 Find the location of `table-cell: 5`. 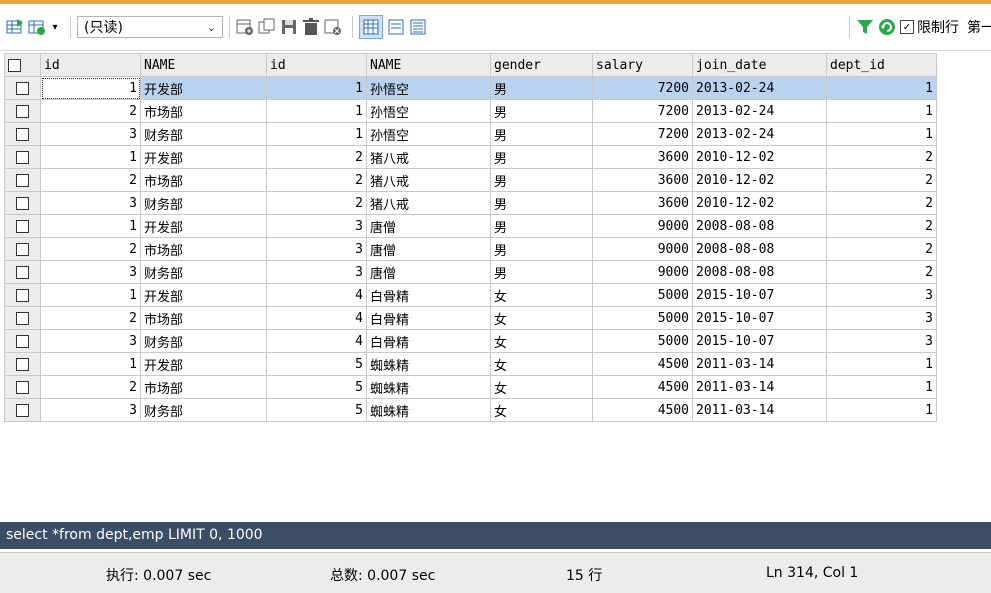

table-cell: 5 is located at coordinates (316, 410).